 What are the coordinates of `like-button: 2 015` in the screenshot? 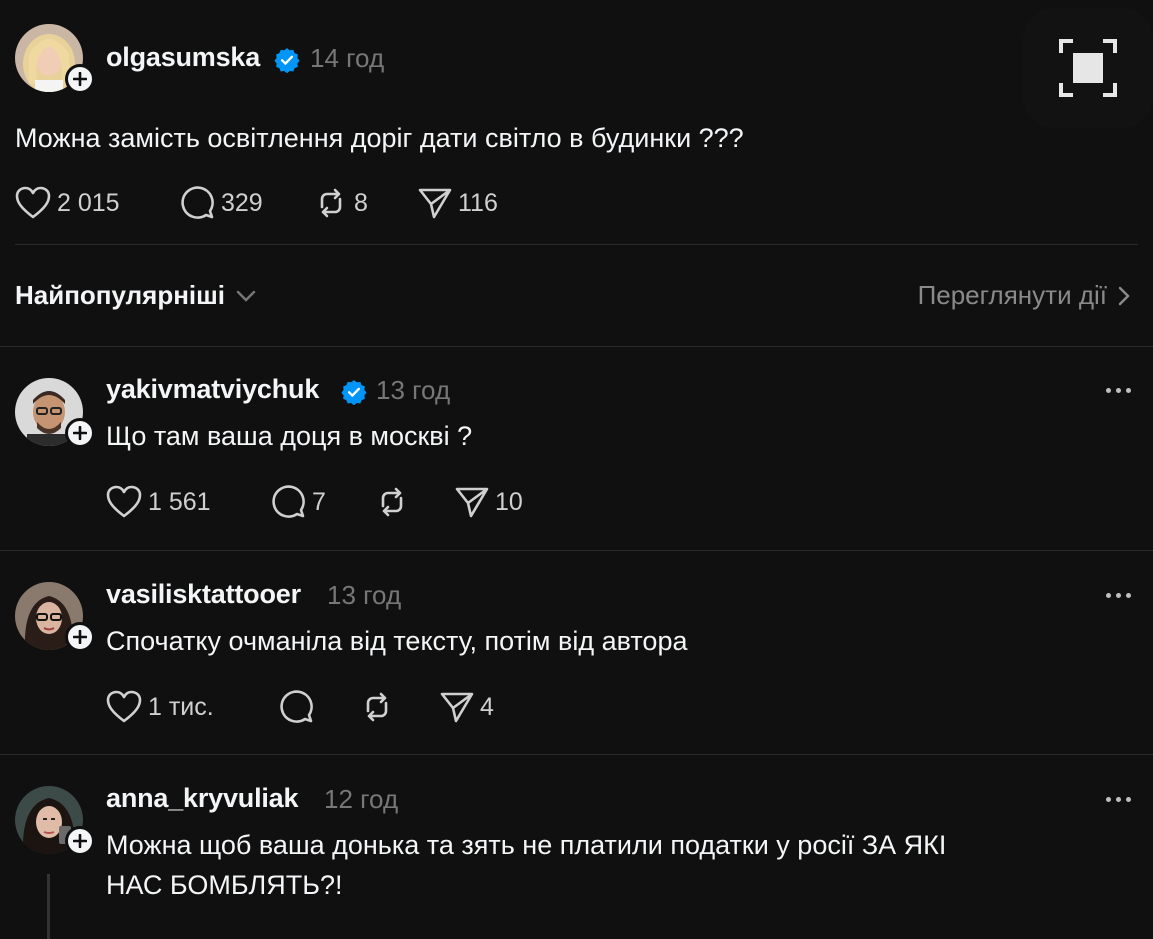 It's located at (67, 203).